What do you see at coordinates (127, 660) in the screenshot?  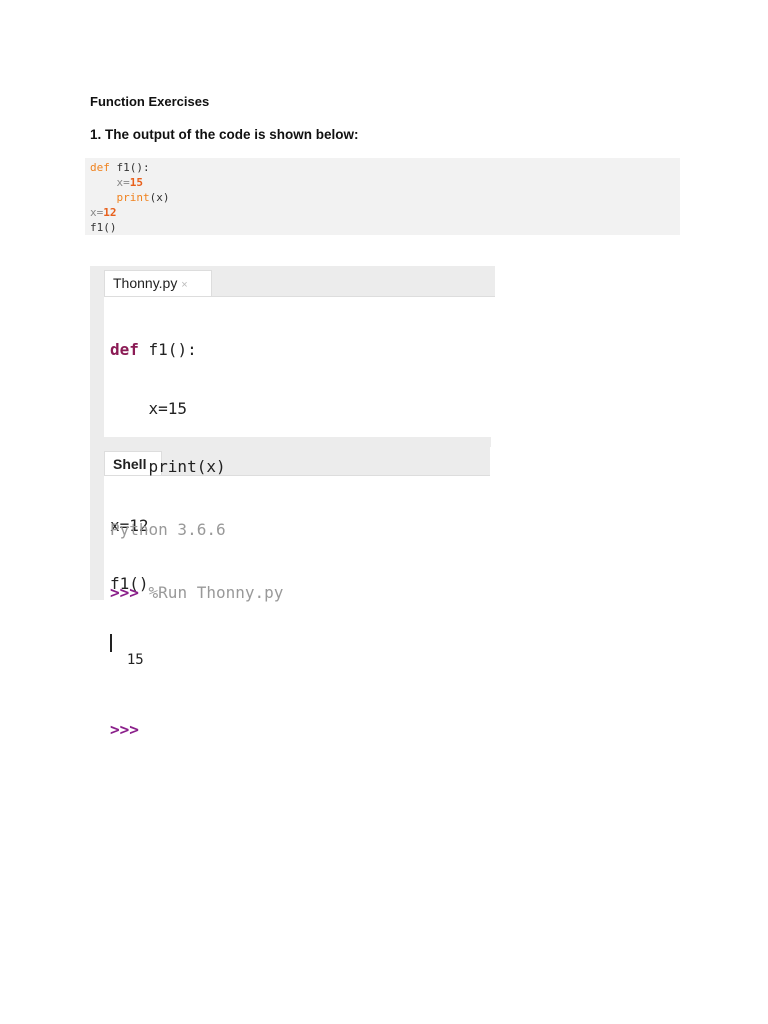 I see `shell-output: 15` at bounding box center [127, 660].